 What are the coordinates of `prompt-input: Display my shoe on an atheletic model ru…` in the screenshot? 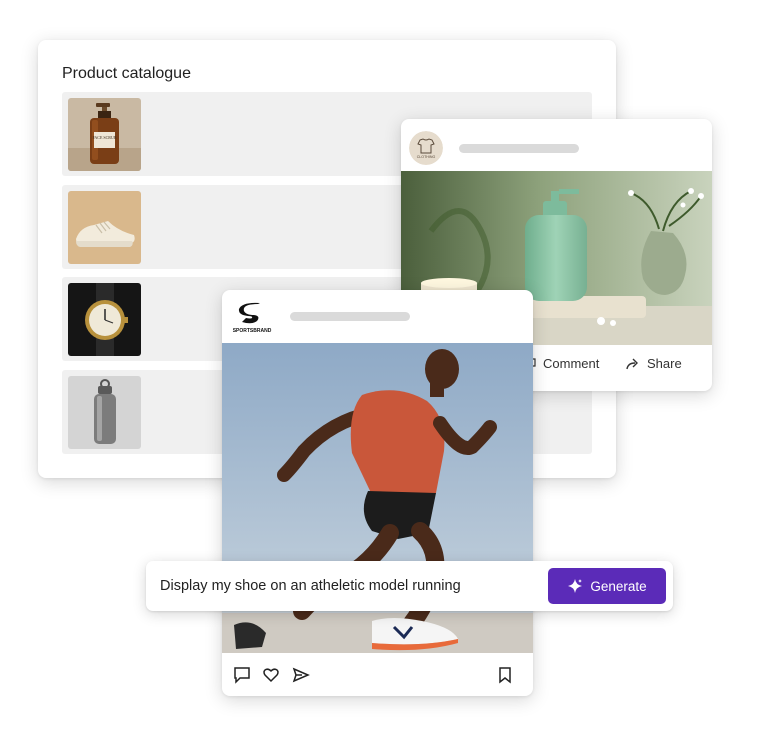 It's located at (310, 586).